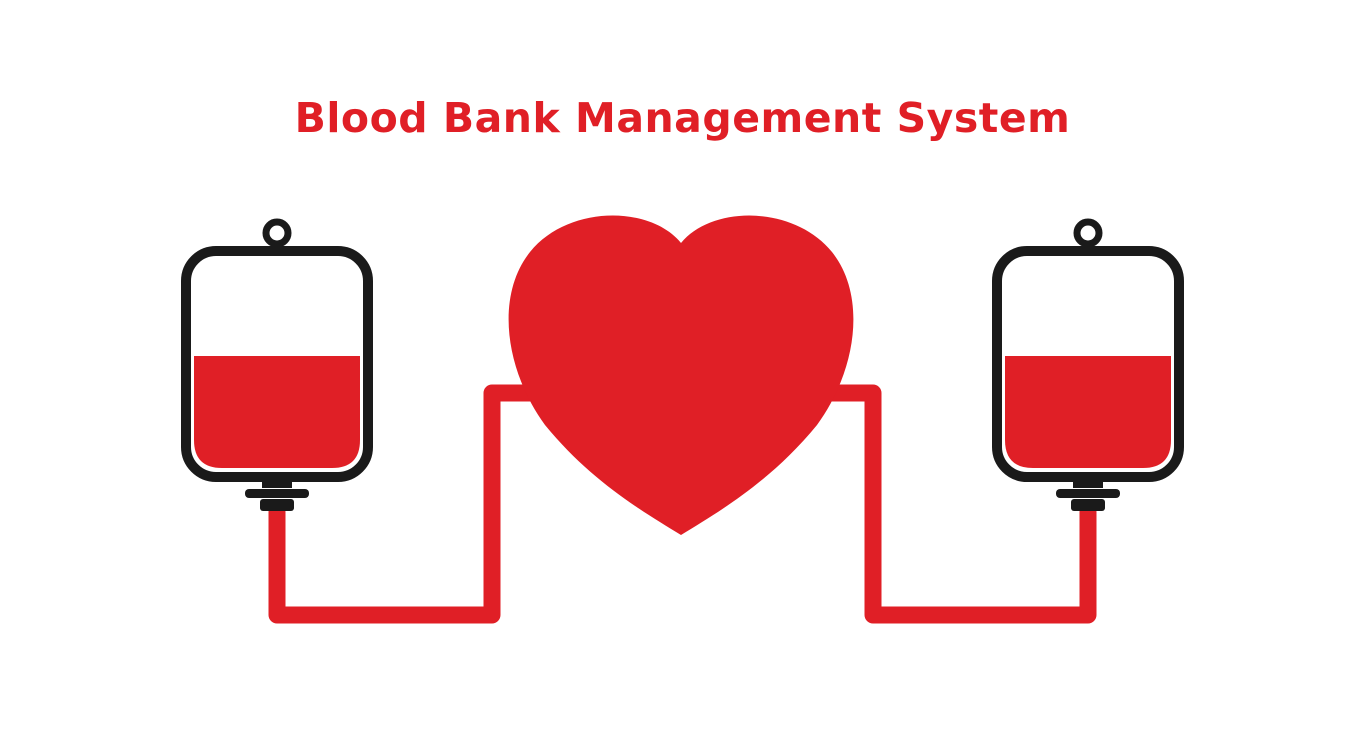 This screenshot has width=1365, height=735. What do you see at coordinates (681, 375) in the screenshot?
I see `heart-icon` at bounding box center [681, 375].